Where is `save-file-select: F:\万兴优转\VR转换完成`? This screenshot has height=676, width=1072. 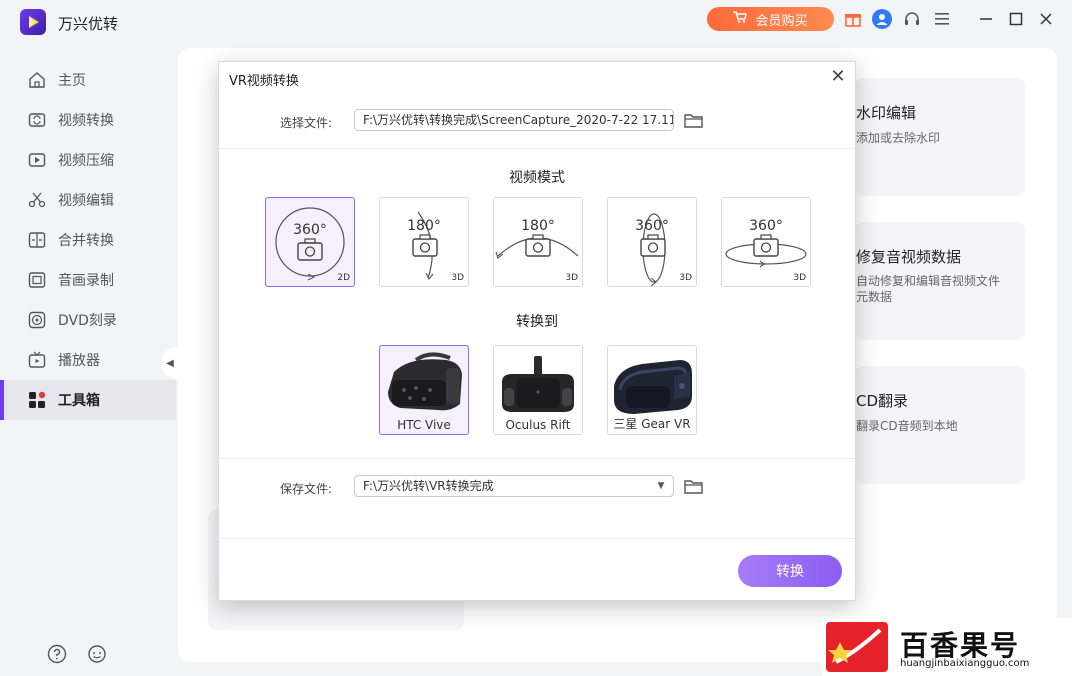 save-file-select: F:\万兴优转\VR转换完成 is located at coordinates (514, 486).